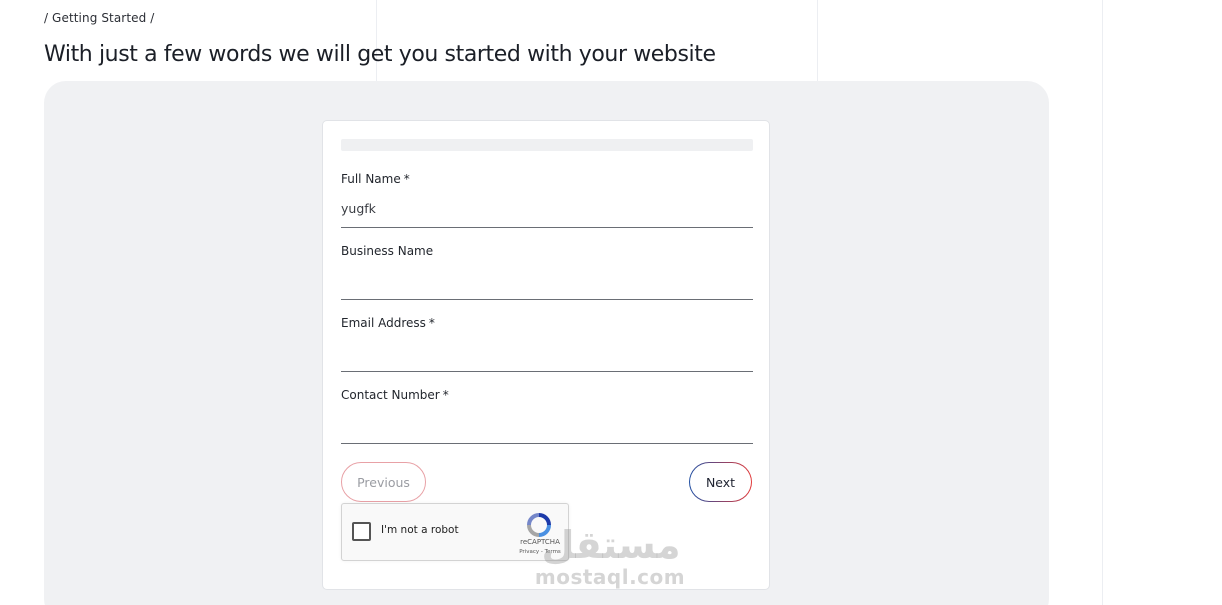  I want to click on business-name-label: Business Name, so click(388, 251).